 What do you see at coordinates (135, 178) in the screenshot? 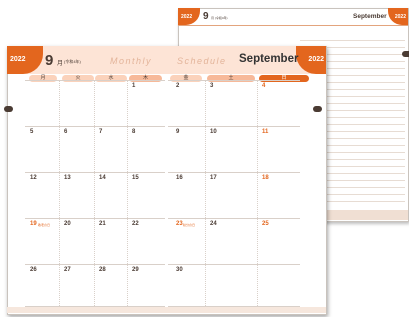
I see `day-number: 15` at bounding box center [135, 178].